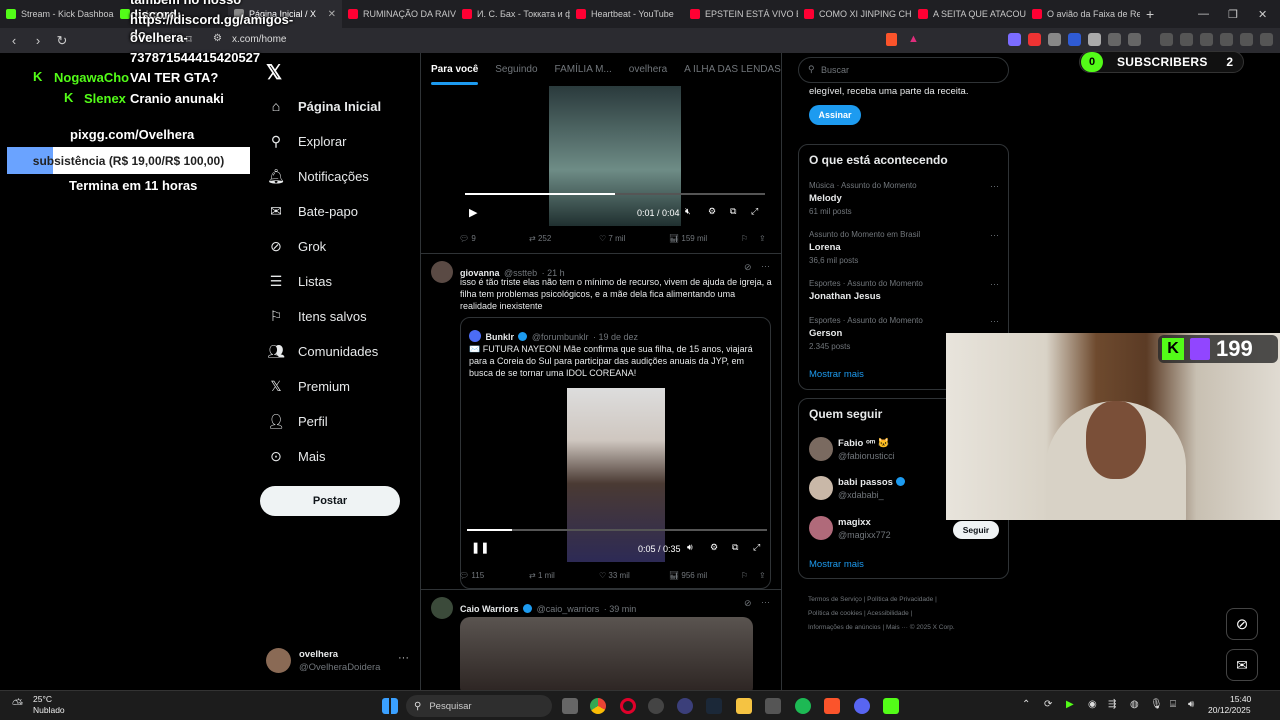  Describe the element at coordinates (1092, 704) in the screenshot. I see `tray-icon: ◉` at that location.